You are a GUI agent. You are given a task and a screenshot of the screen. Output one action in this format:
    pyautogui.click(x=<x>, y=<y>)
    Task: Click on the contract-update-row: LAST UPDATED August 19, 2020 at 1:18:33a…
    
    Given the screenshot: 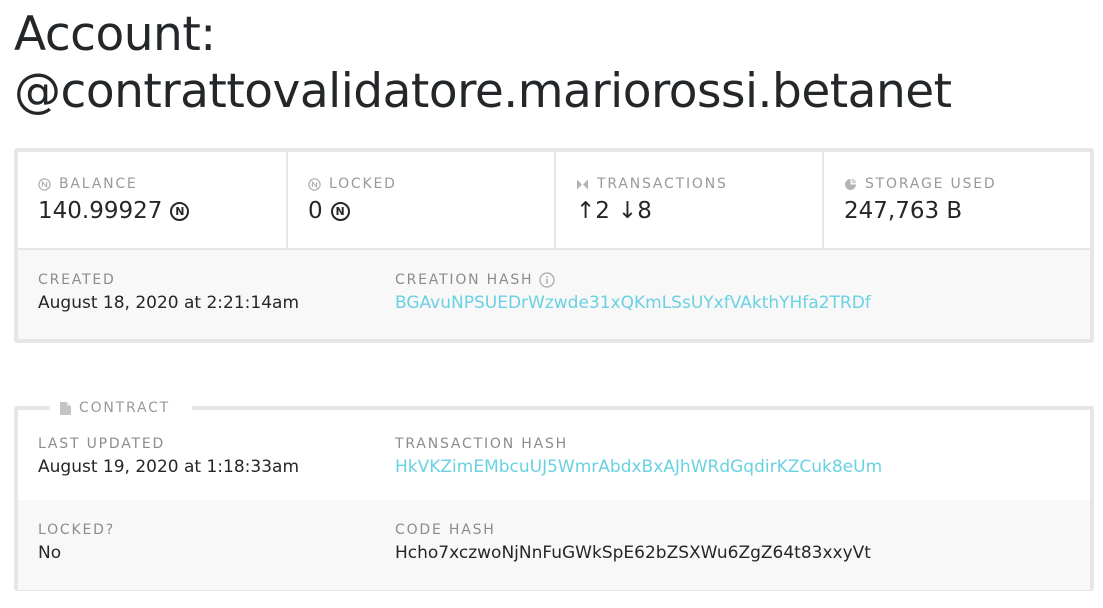 What is the action you would take?
    pyautogui.click(x=554, y=455)
    